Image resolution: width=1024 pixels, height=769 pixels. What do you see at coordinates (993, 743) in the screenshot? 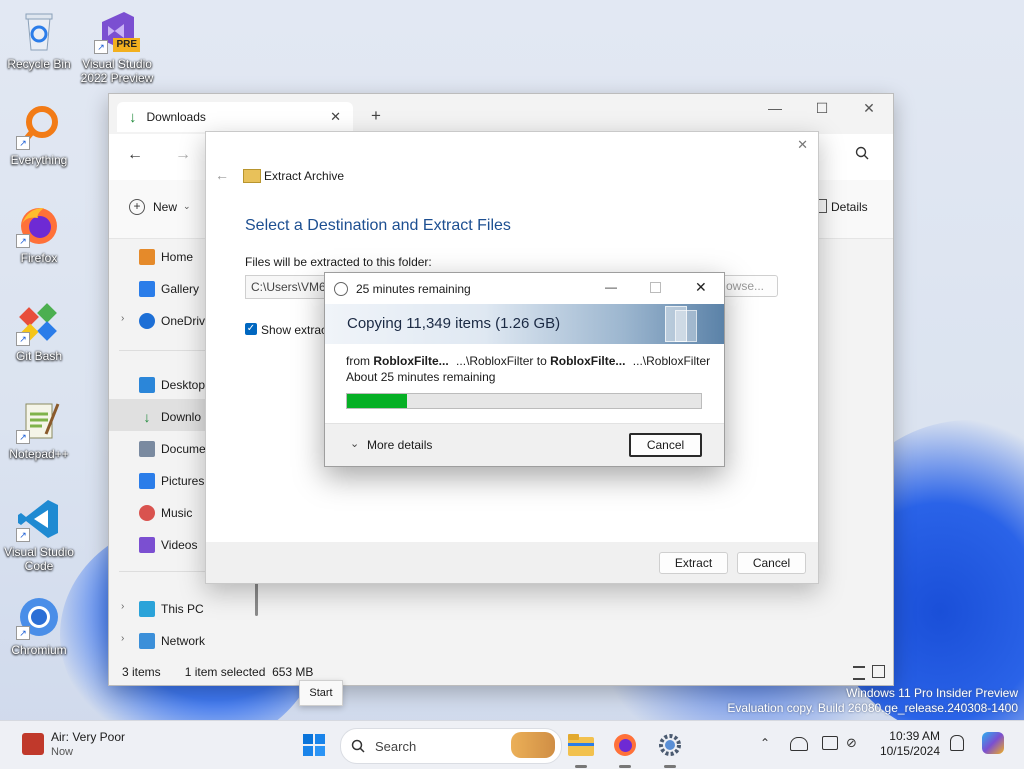
I see `copilot-icon` at bounding box center [993, 743].